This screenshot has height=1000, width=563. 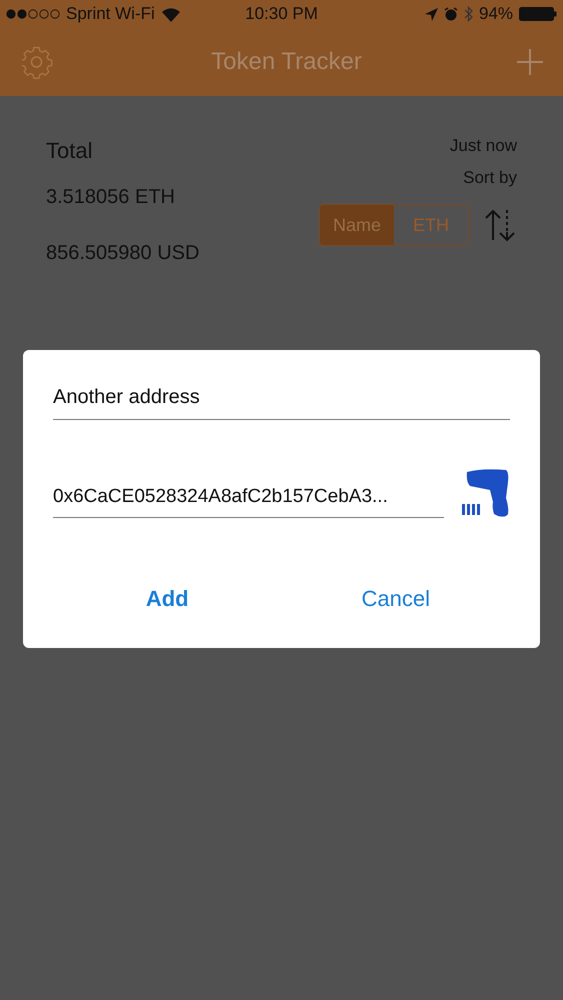 What do you see at coordinates (538, 14) in the screenshot?
I see `battery-icon` at bounding box center [538, 14].